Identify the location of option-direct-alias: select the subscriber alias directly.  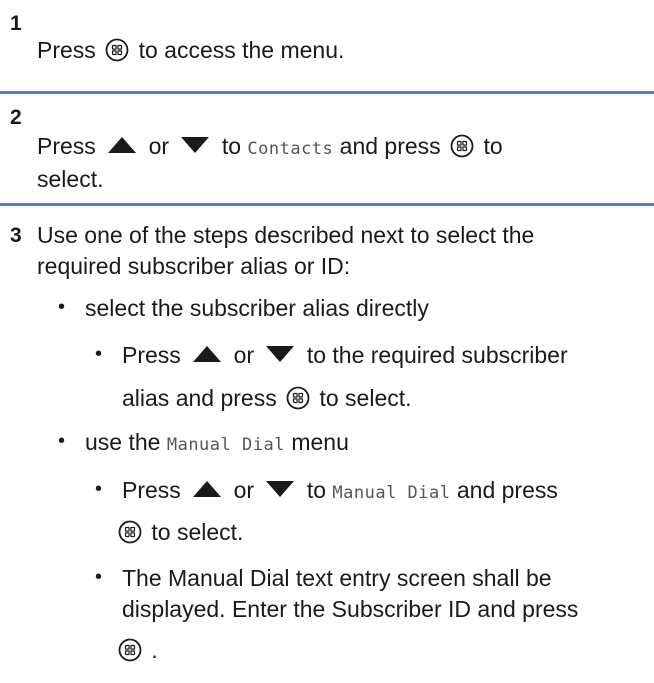
(257, 308).